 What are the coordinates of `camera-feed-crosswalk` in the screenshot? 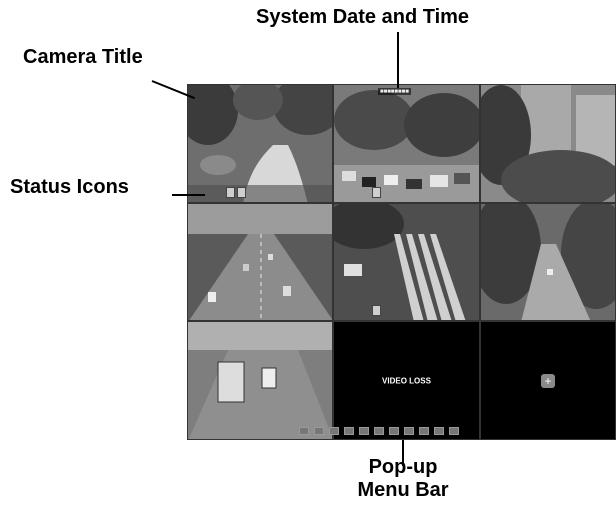 It's located at (406, 262).